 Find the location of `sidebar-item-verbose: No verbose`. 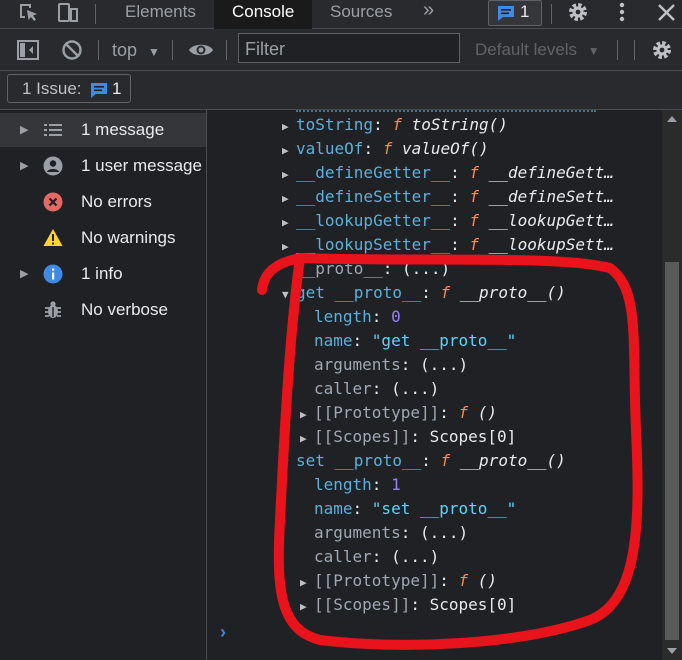

sidebar-item-verbose: No verbose is located at coordinates (103, 310).